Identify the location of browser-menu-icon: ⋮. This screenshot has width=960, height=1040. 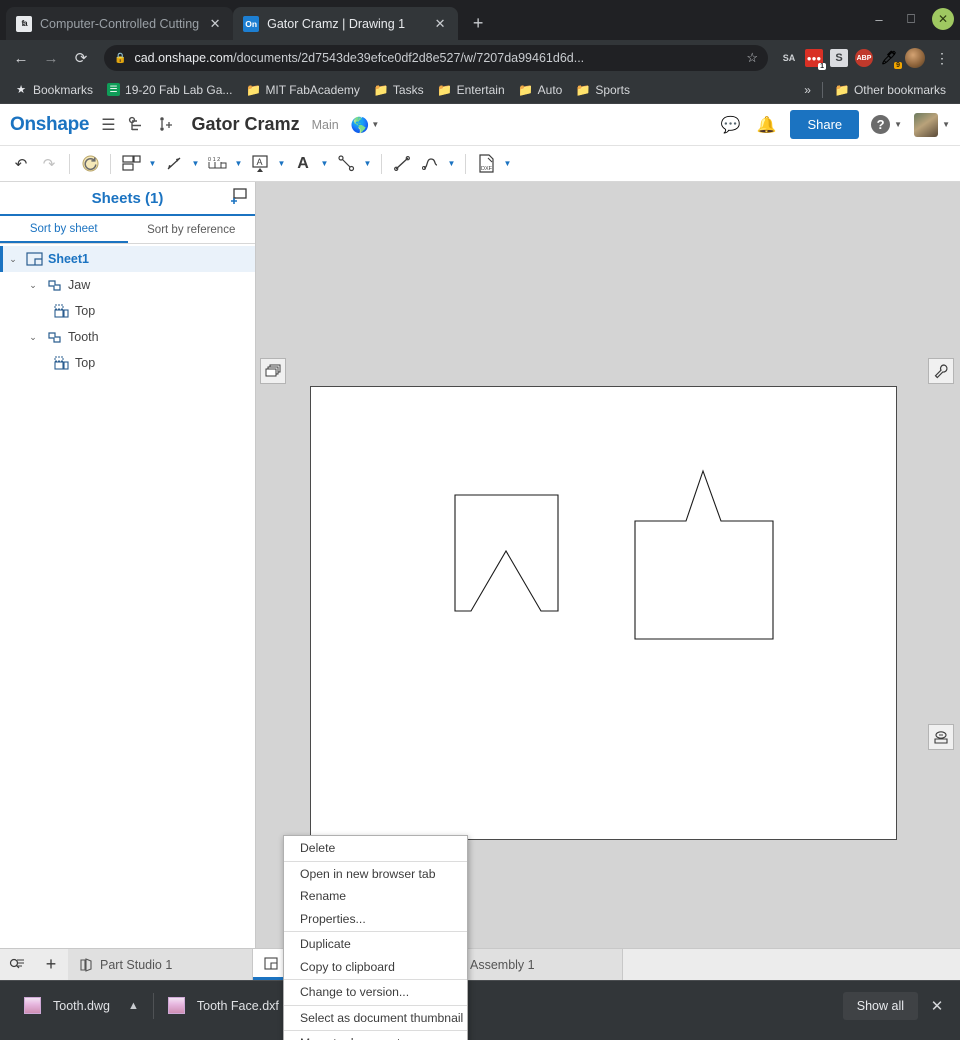
(942, 58).